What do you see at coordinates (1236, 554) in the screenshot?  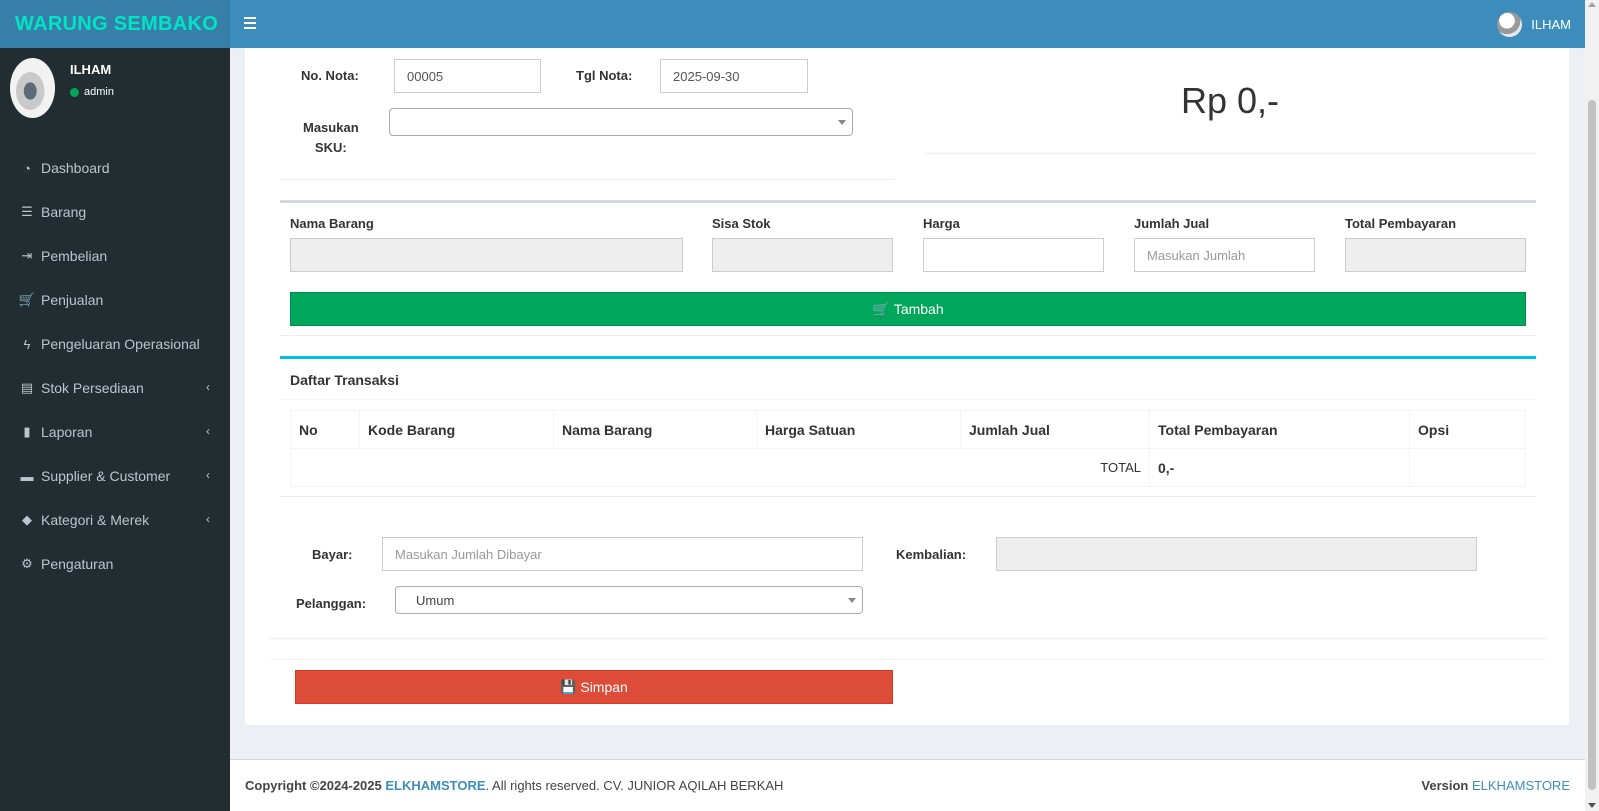 I see `kembalian-input` at bounding box center [1236, 554].